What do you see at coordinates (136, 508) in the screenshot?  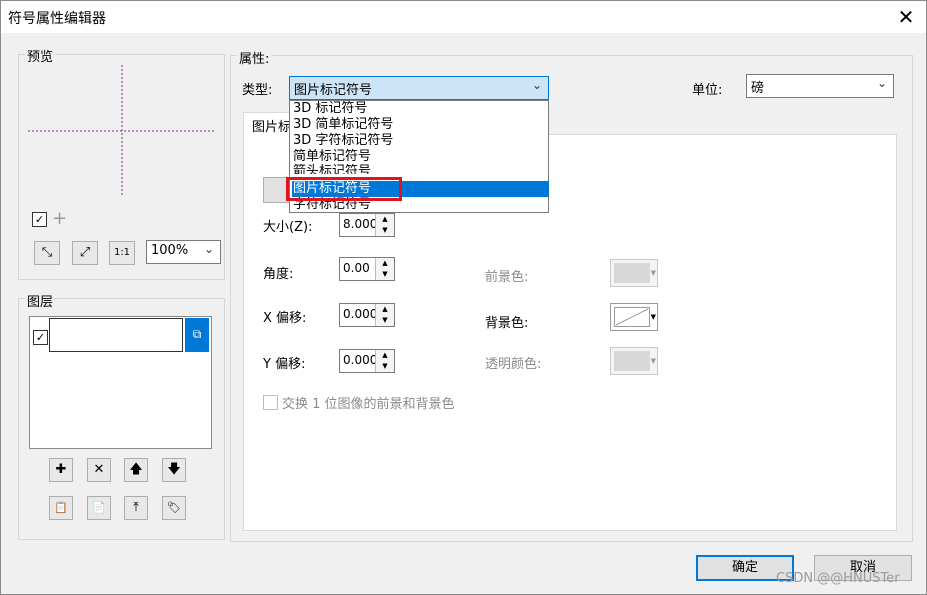 I see `export-layer-button: ⤒` at bounding box center [136, 508].